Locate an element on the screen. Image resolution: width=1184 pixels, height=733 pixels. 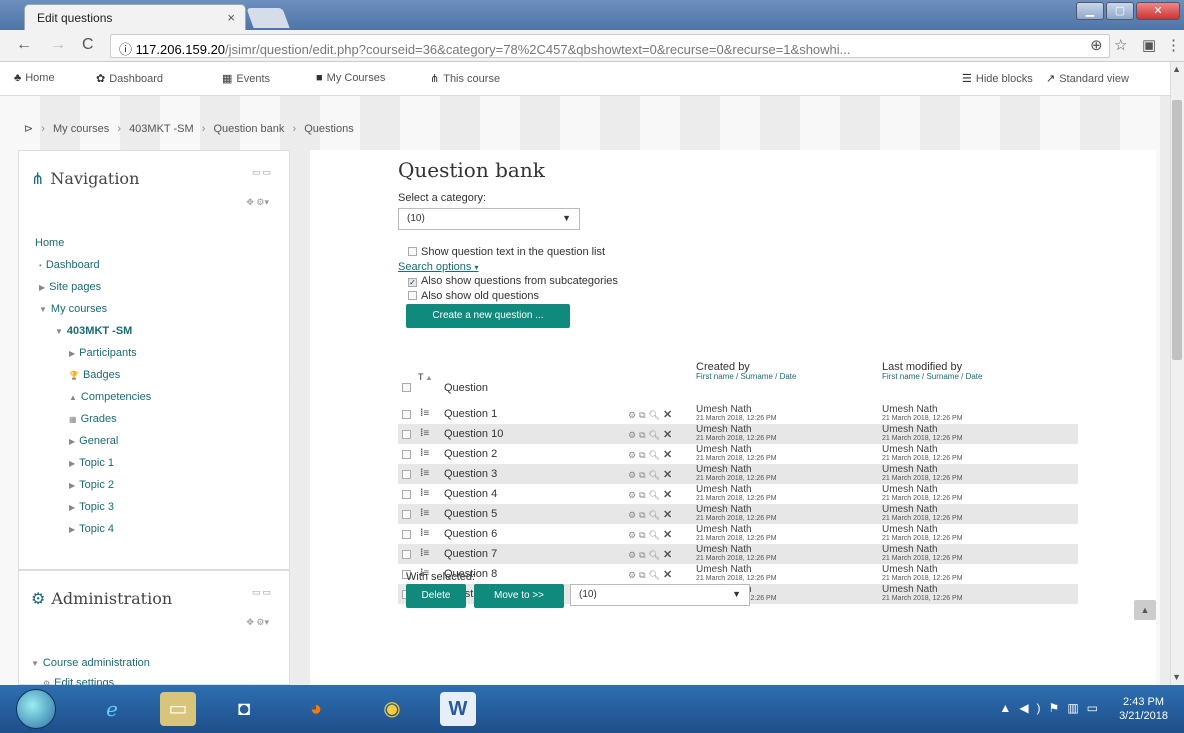
breadcrumb-home-icon: ⊳ is located at coordinates (28, 129).